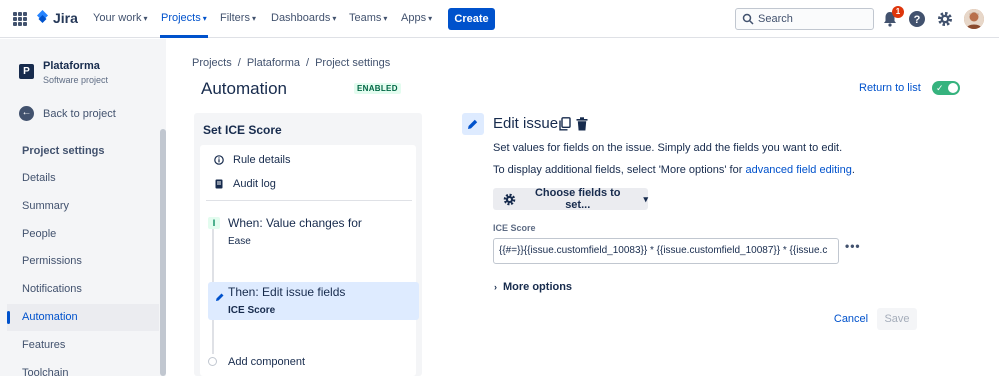 The image size is (999, 376). What do you see at coordinates (83, 345) in the screenshot?
I see `sidebar-item-features: Features` at bounding box center [83, 345].